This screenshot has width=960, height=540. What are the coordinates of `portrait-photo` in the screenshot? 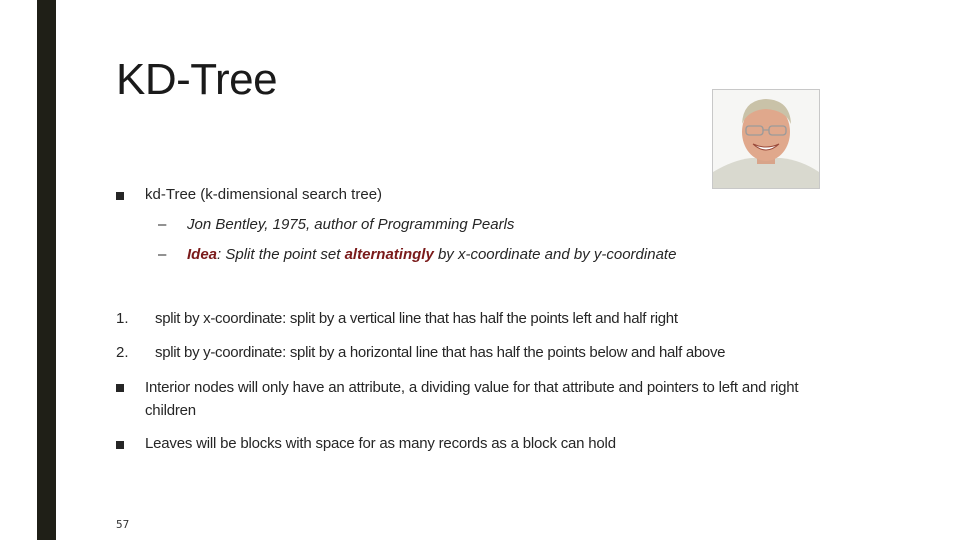 It's located at (766, 139).